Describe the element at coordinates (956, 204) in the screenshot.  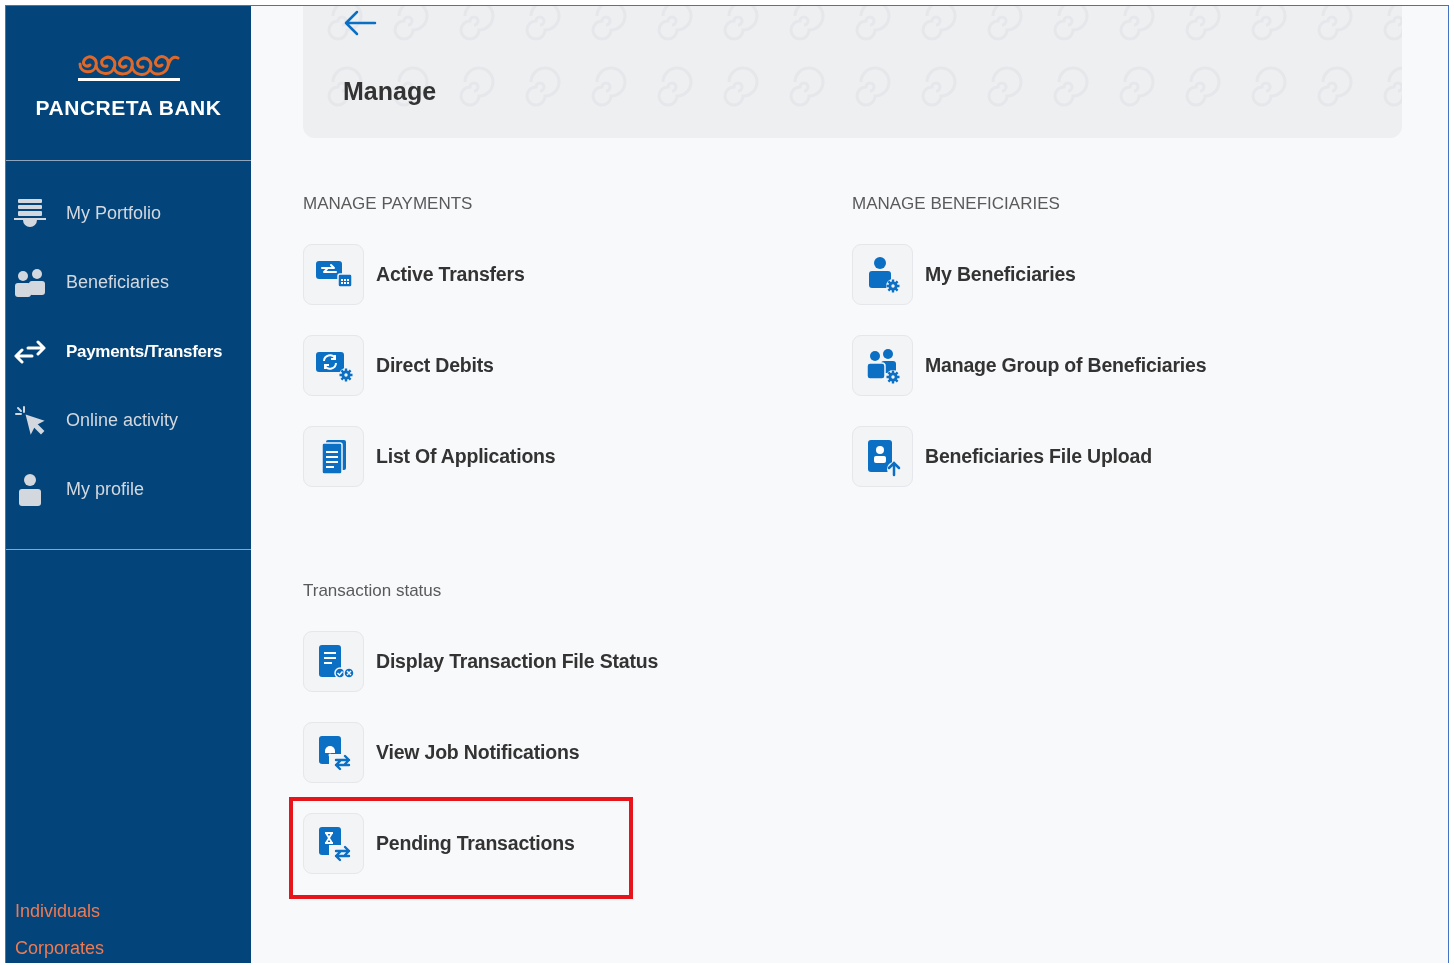
I see `section-heading: MANAGE BENEFICIARIES` at that location.